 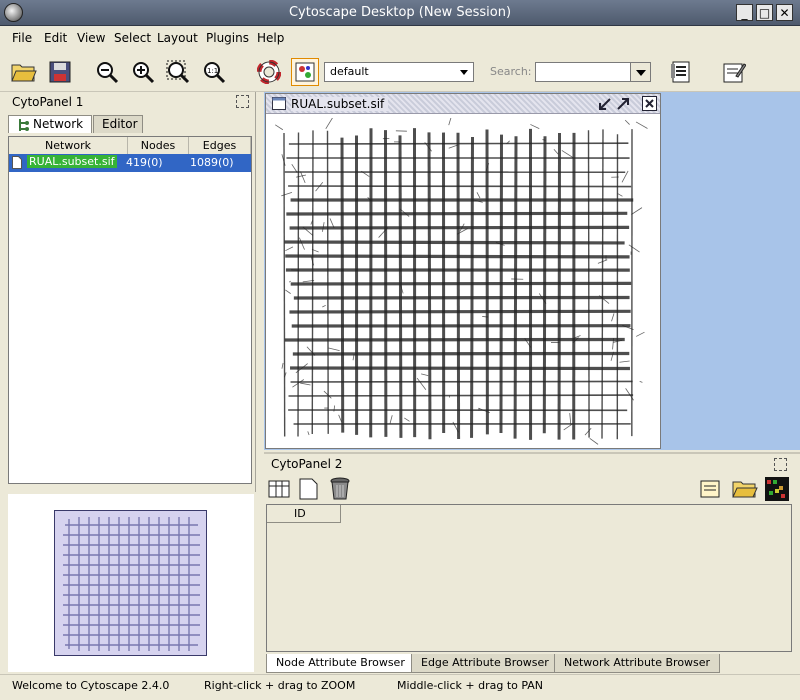 I want to click on svg-text: 1:1, so click(x=212, y=71).